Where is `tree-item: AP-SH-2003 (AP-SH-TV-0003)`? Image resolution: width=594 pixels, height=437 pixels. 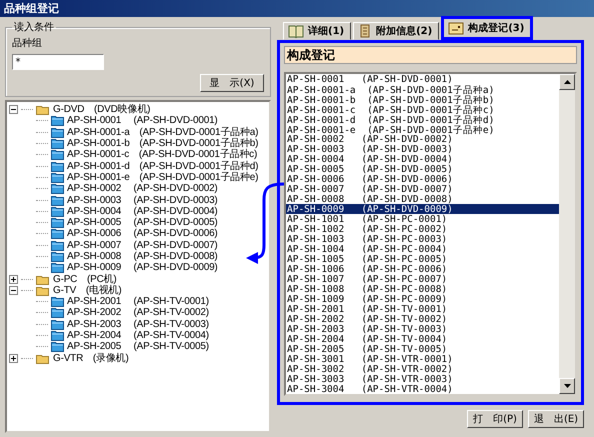 tree-item: AP-SH-2003 (AP-SH-TV-0003) is located at coordinates (139, 324).